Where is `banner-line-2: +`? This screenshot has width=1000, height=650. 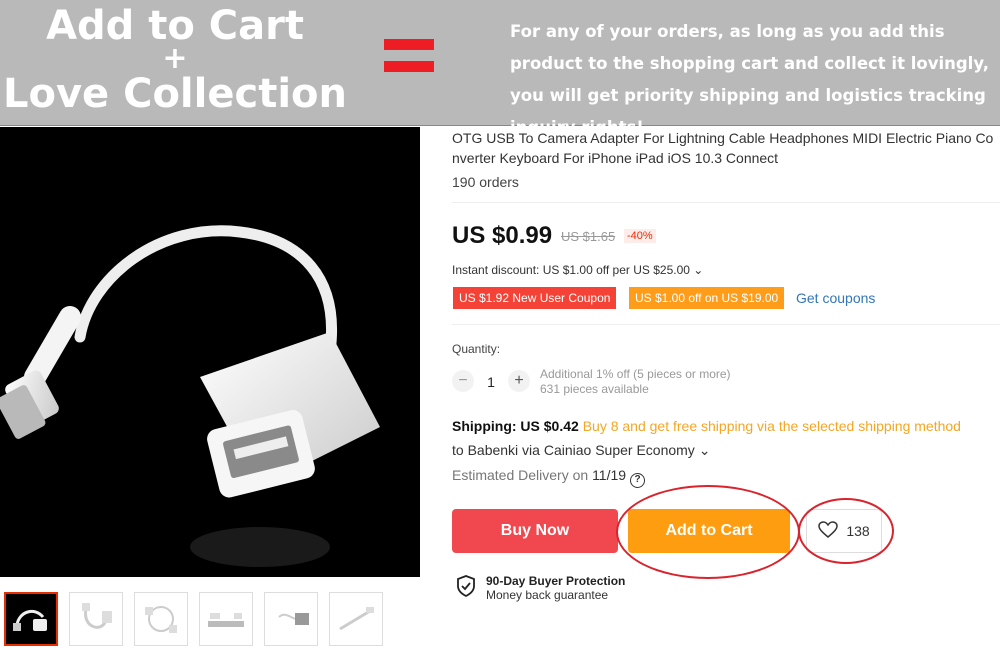
banner-line-2: + is located at coordinates (175, 58).